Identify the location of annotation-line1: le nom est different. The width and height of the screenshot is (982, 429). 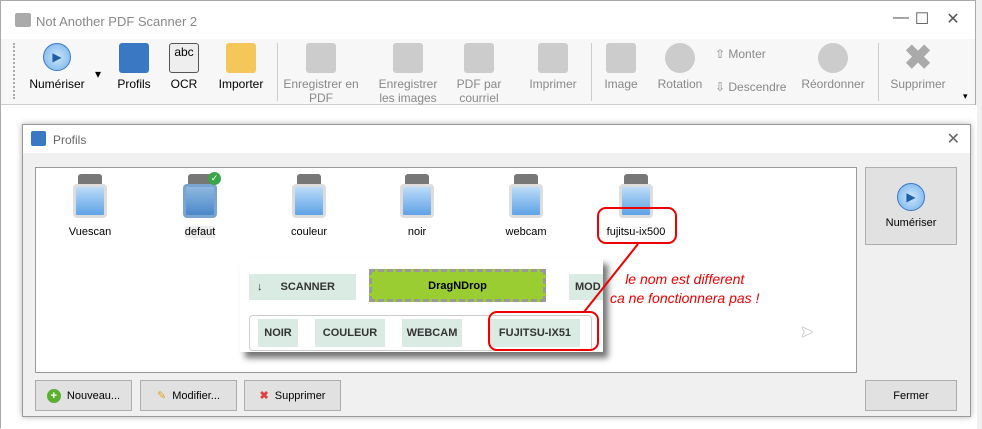
(685, 279).